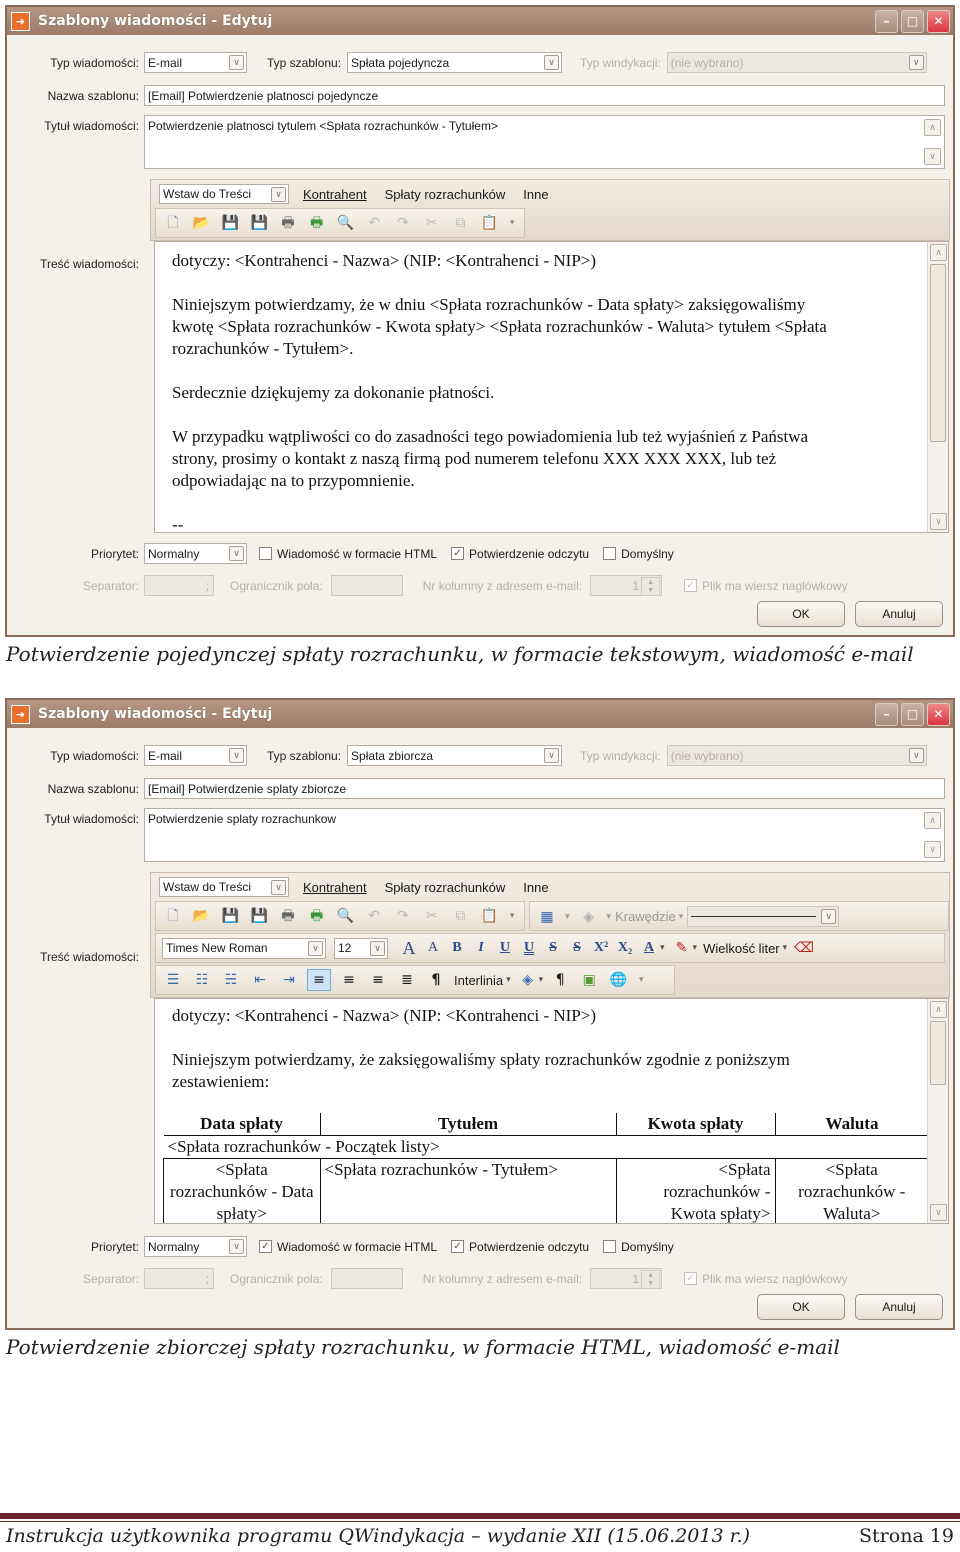  Describe the element at coordinates (618, 980) in the screenshot. I see `insert-hyperlink-icon: 🌐` at that location.